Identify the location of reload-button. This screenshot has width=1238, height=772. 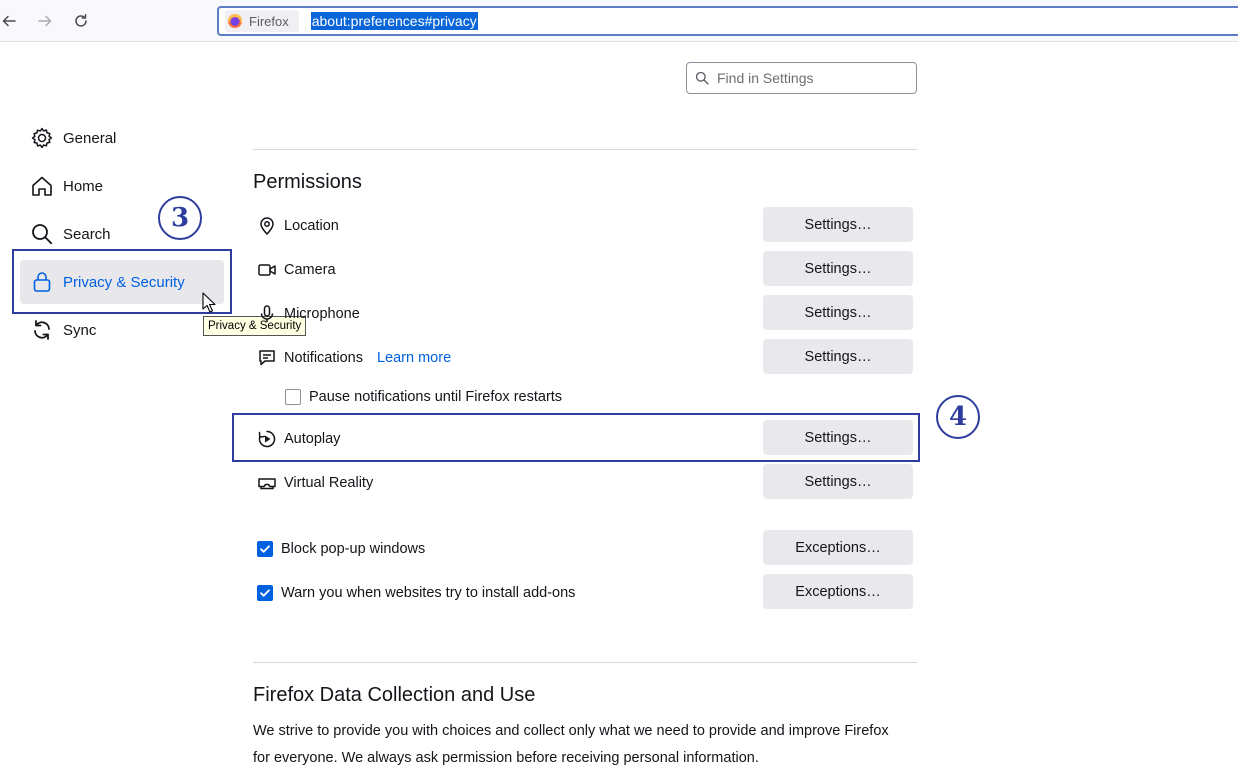
(81, 21).